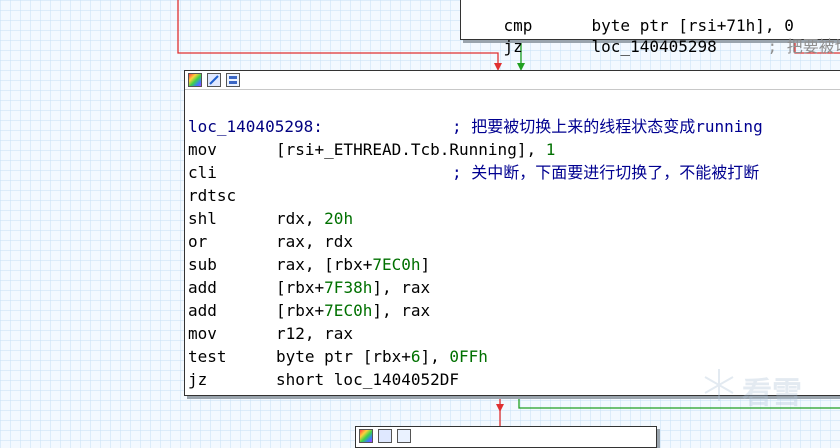  Describe the element at coordinates (202, 218) in the screenshot. I see `mnemonic: shl` at that location.